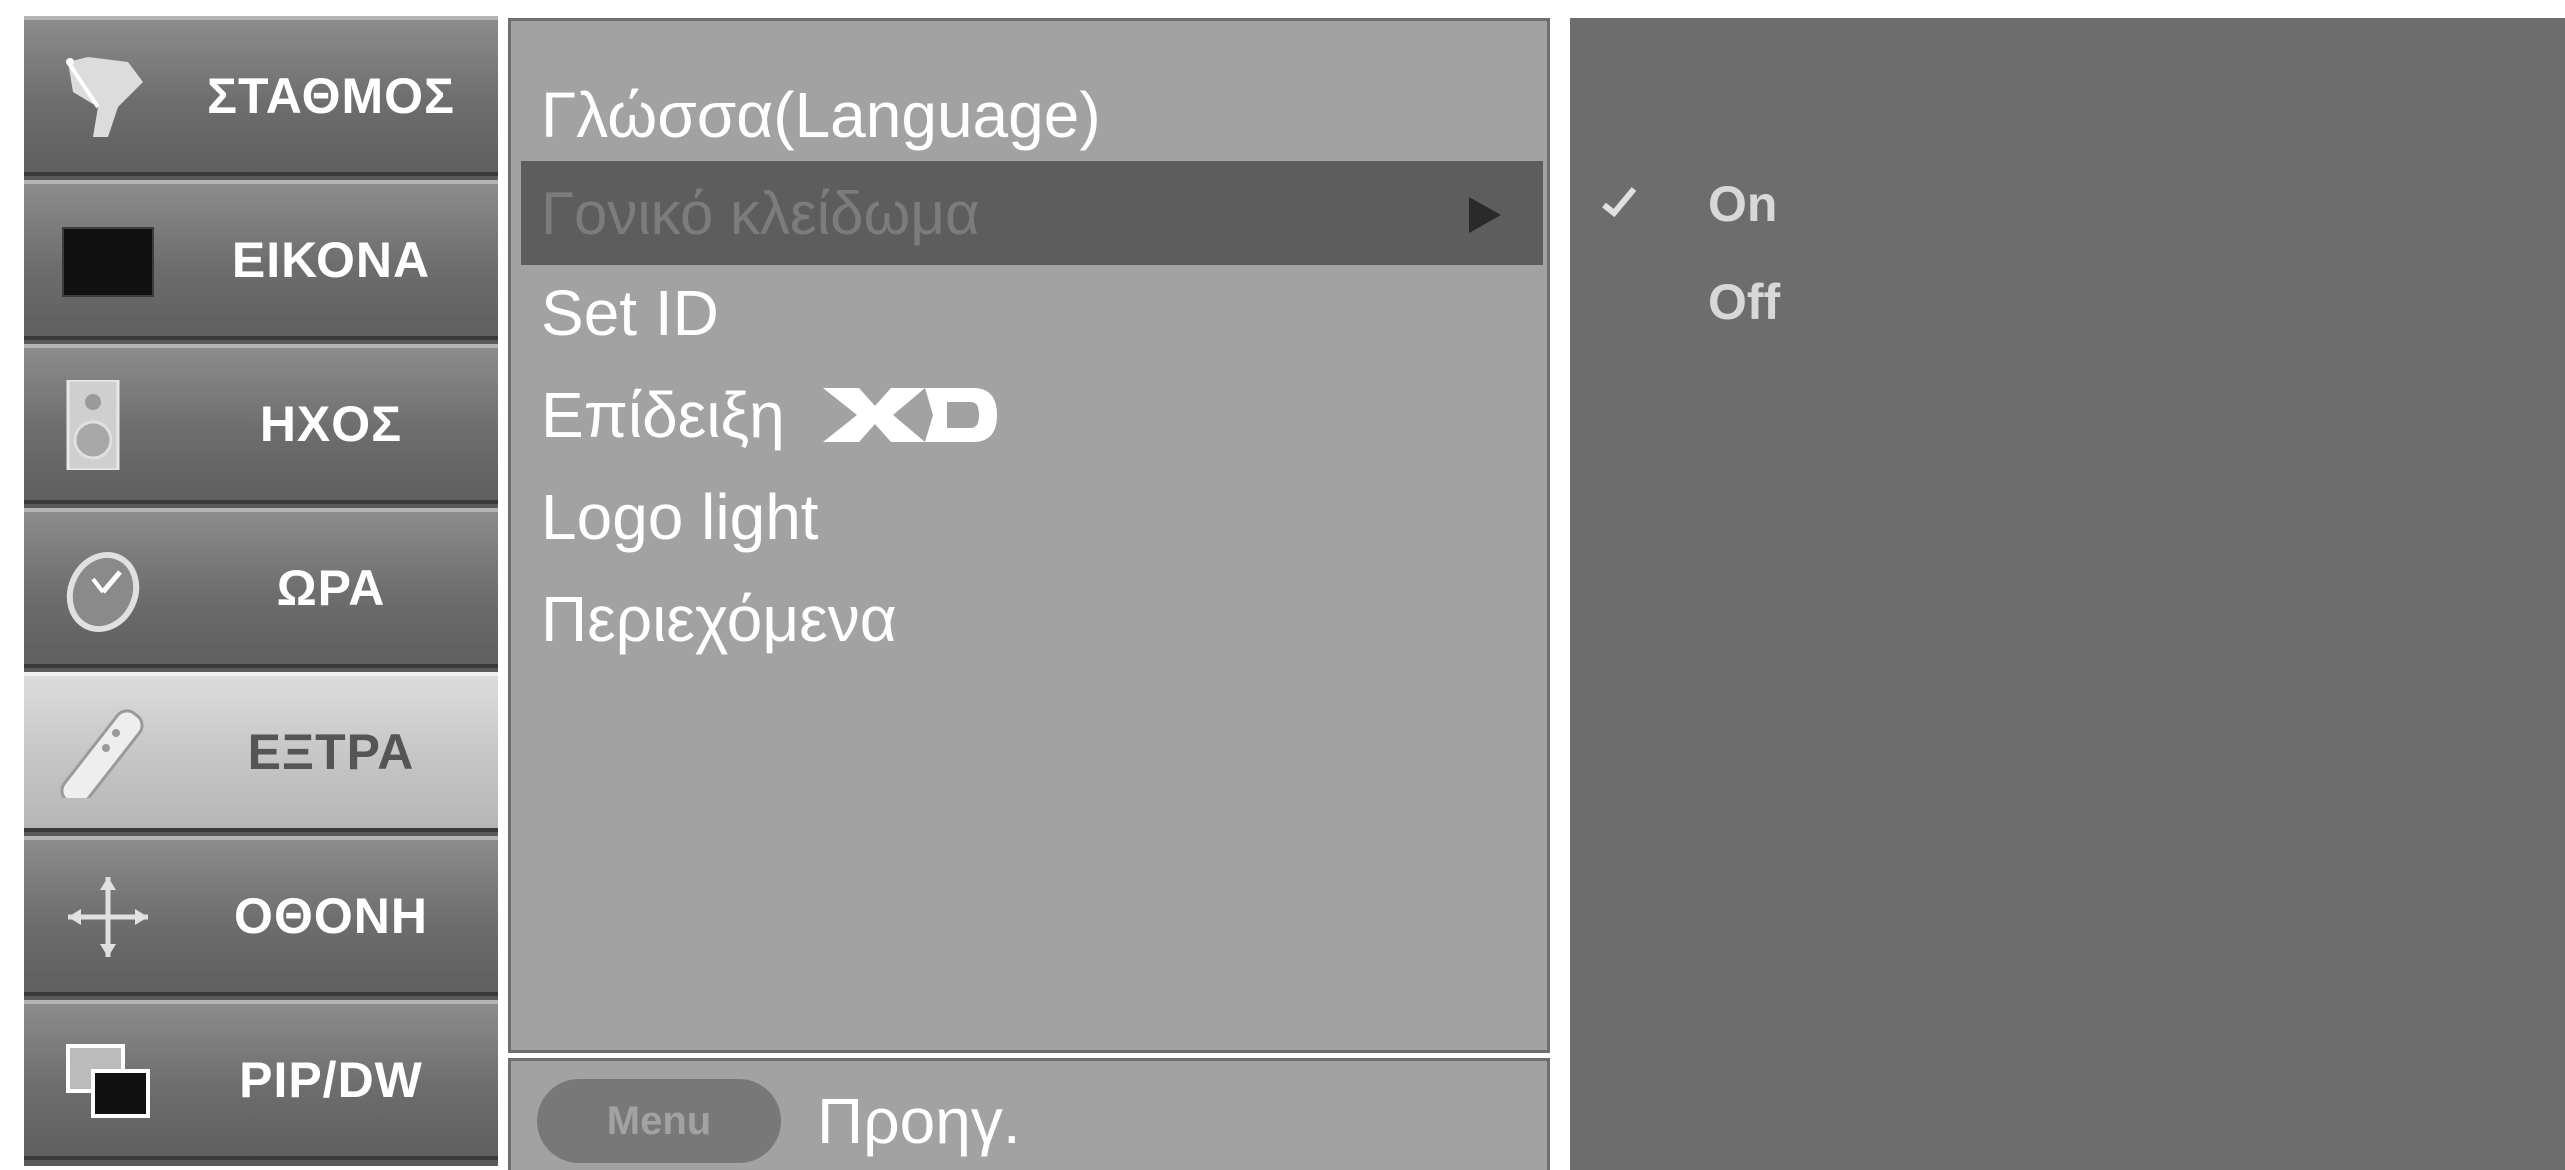 This screenshot has height=1170, width=2565. What do you see at coordinates (331, 260) in the screenshot?
I see `sidebar-item-label: ΕΙΚΟΝΑ` at bounding box center [331, 260].